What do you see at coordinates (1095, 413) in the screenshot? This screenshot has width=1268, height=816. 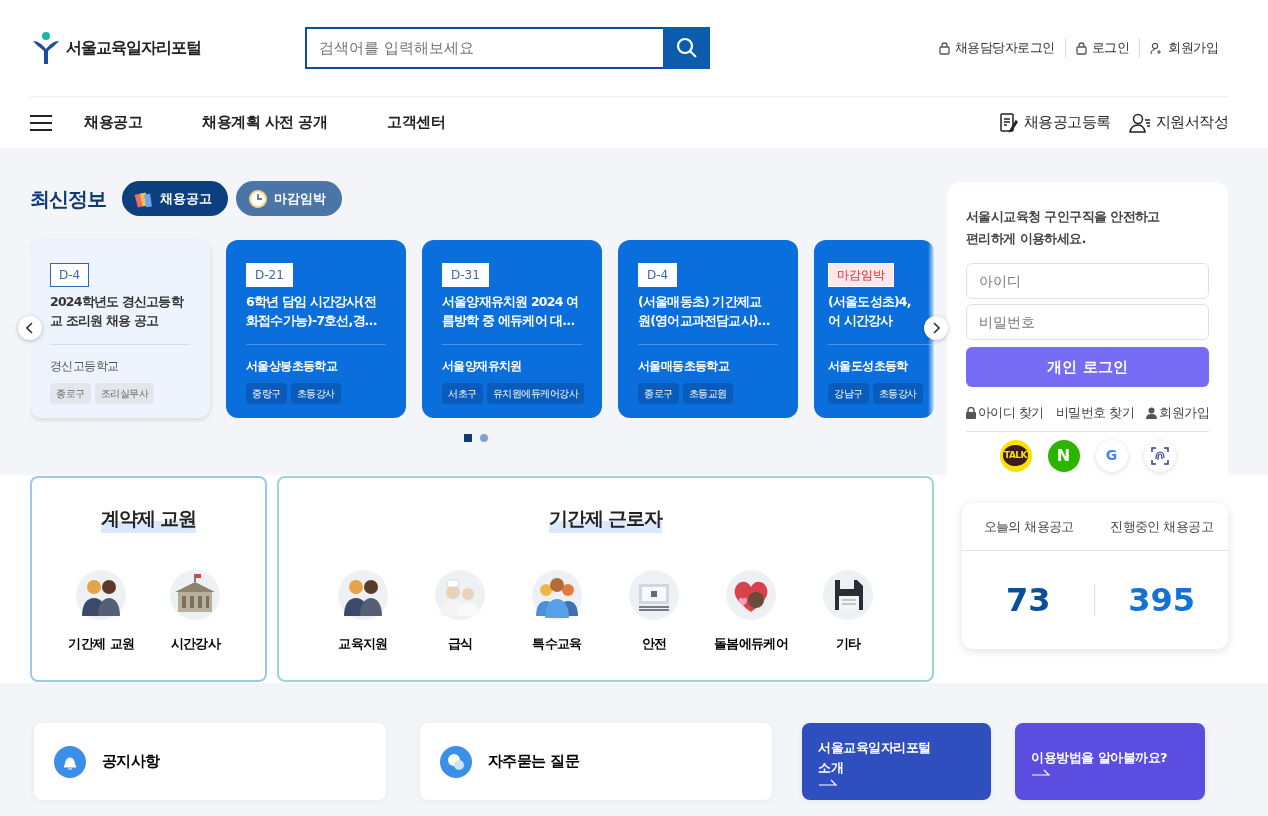 I see `account-link: 비밀번호 찾기` at bounding box center [1095, 413].